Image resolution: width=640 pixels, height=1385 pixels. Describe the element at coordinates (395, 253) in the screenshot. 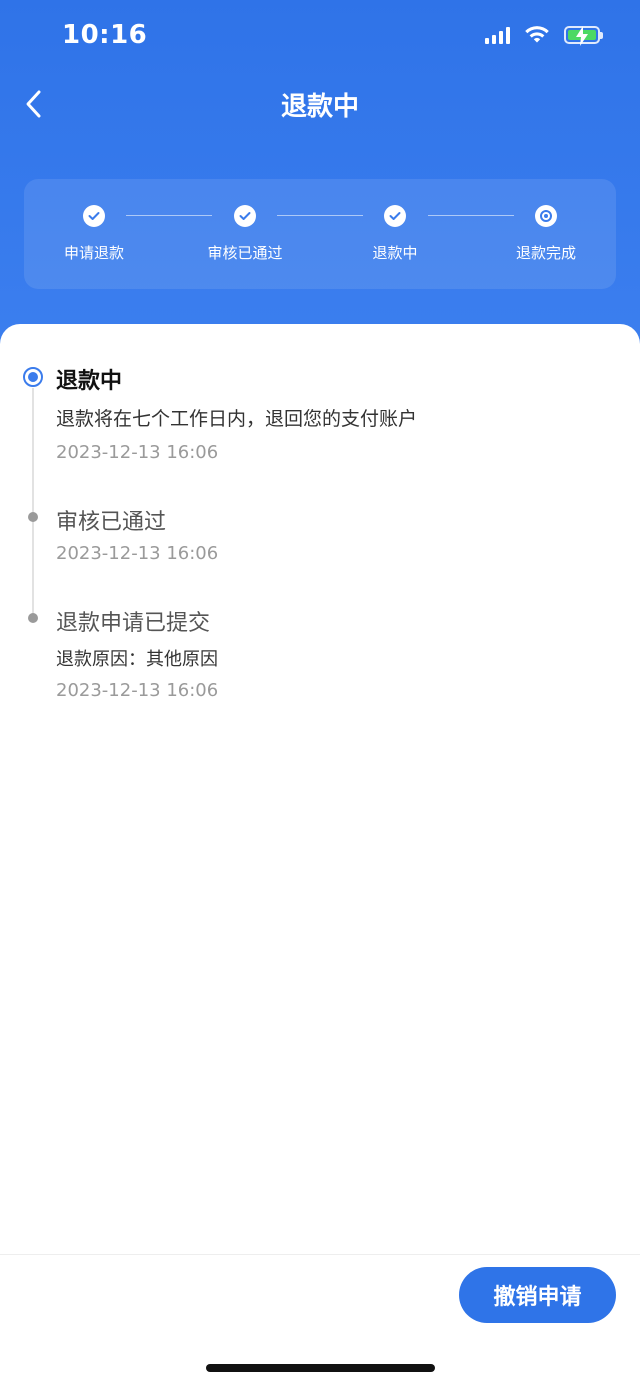

I see `step-label: 退款中` at that location.